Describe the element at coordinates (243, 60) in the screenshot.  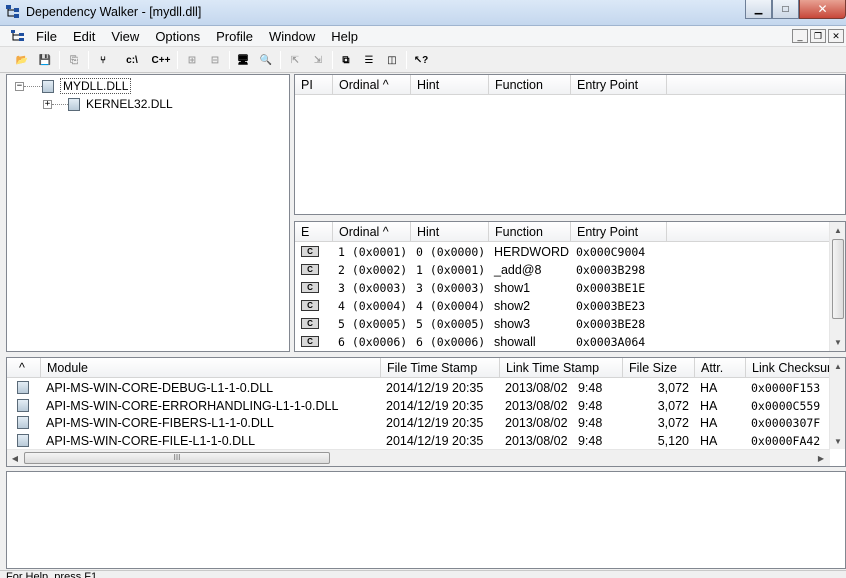
I see `system-info-icon: 🖥` at that location.